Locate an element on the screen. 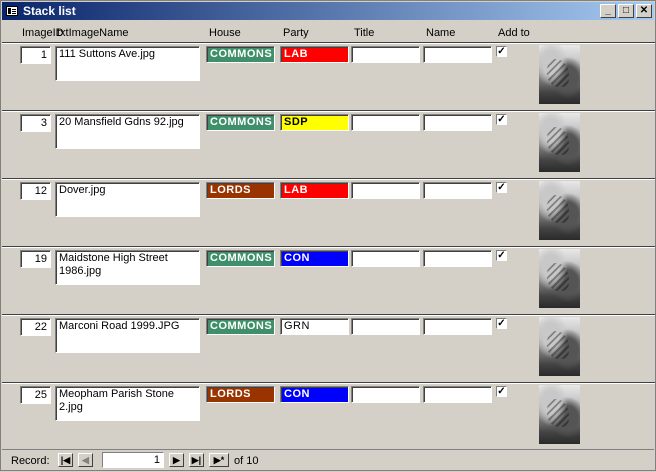  image-id-field: 22 is located at coordinates (35, 327).